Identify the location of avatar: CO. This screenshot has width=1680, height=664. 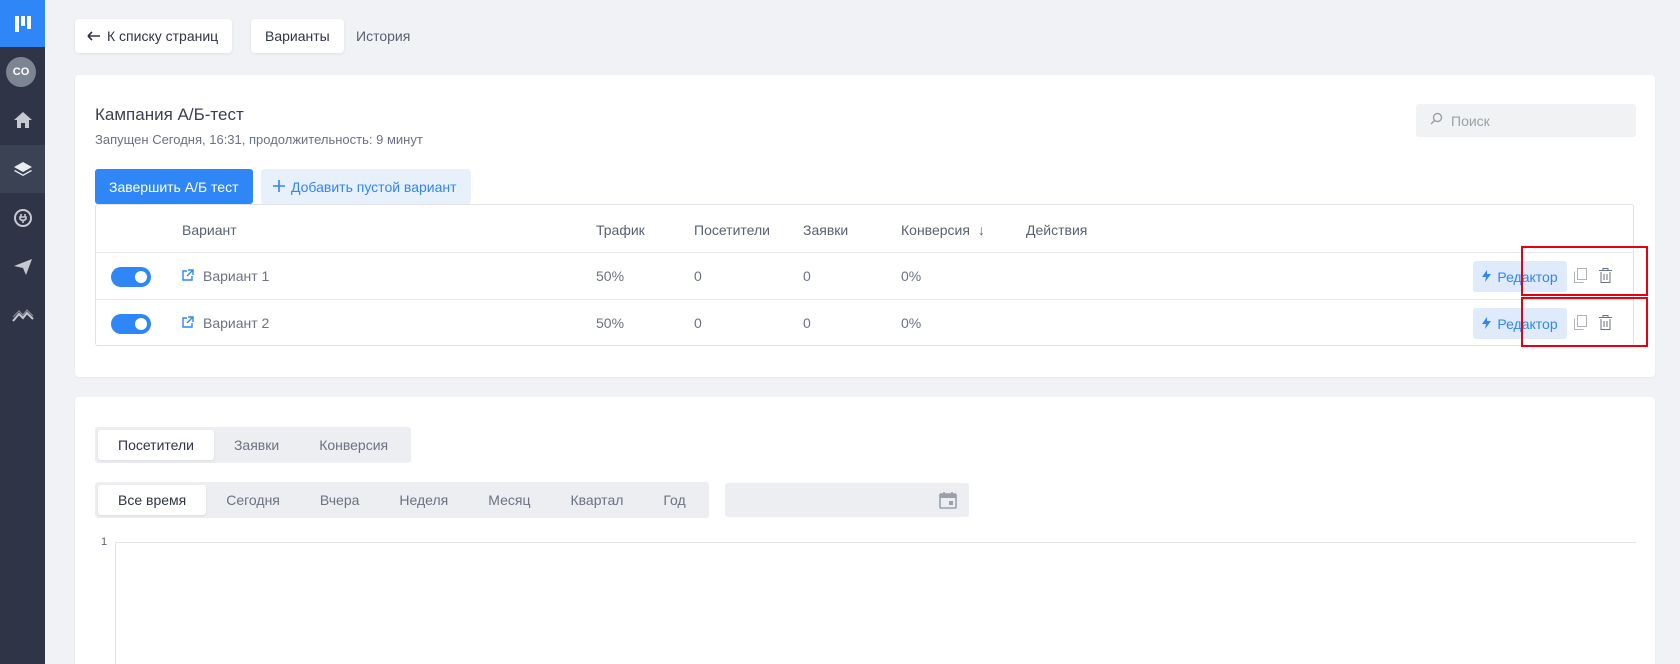
(21, 72).